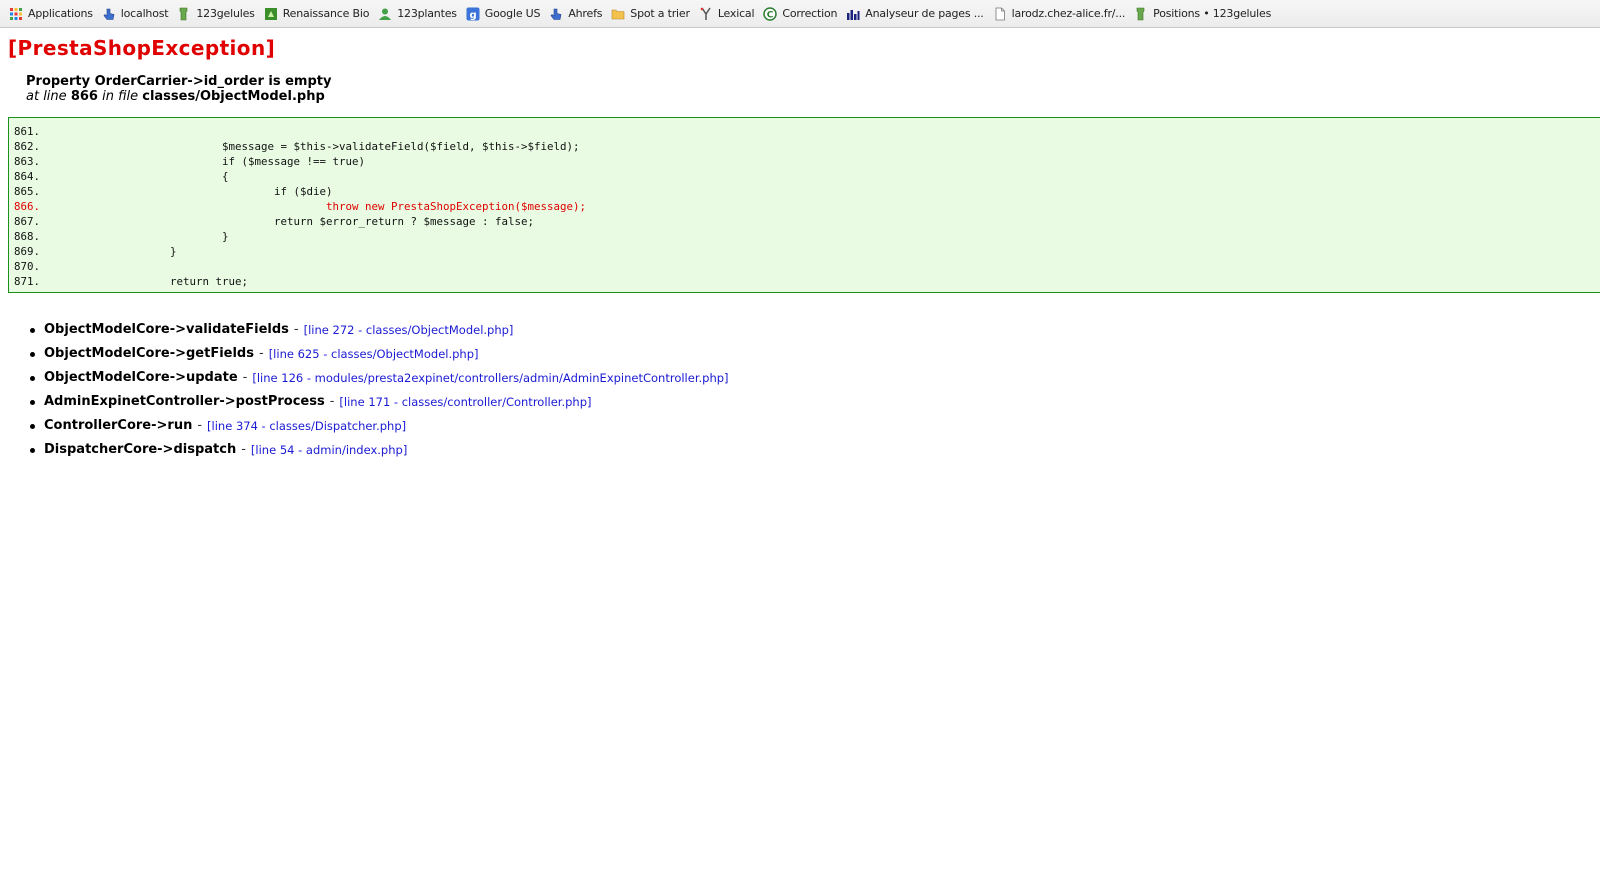 Image resolution: width=1600 pixels, height=890 pixels. Describe the element at coordinates (27, 221) in the screenshot. I see `line-number: 867.` at that location.